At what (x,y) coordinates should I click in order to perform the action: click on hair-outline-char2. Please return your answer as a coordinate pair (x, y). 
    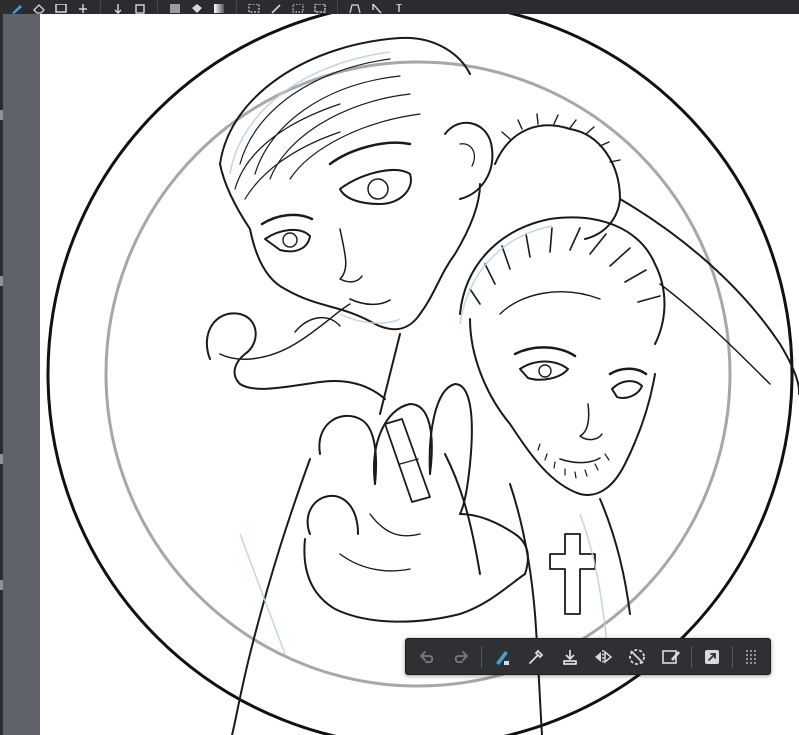
    Looking at the image, I should click on (562, 280).